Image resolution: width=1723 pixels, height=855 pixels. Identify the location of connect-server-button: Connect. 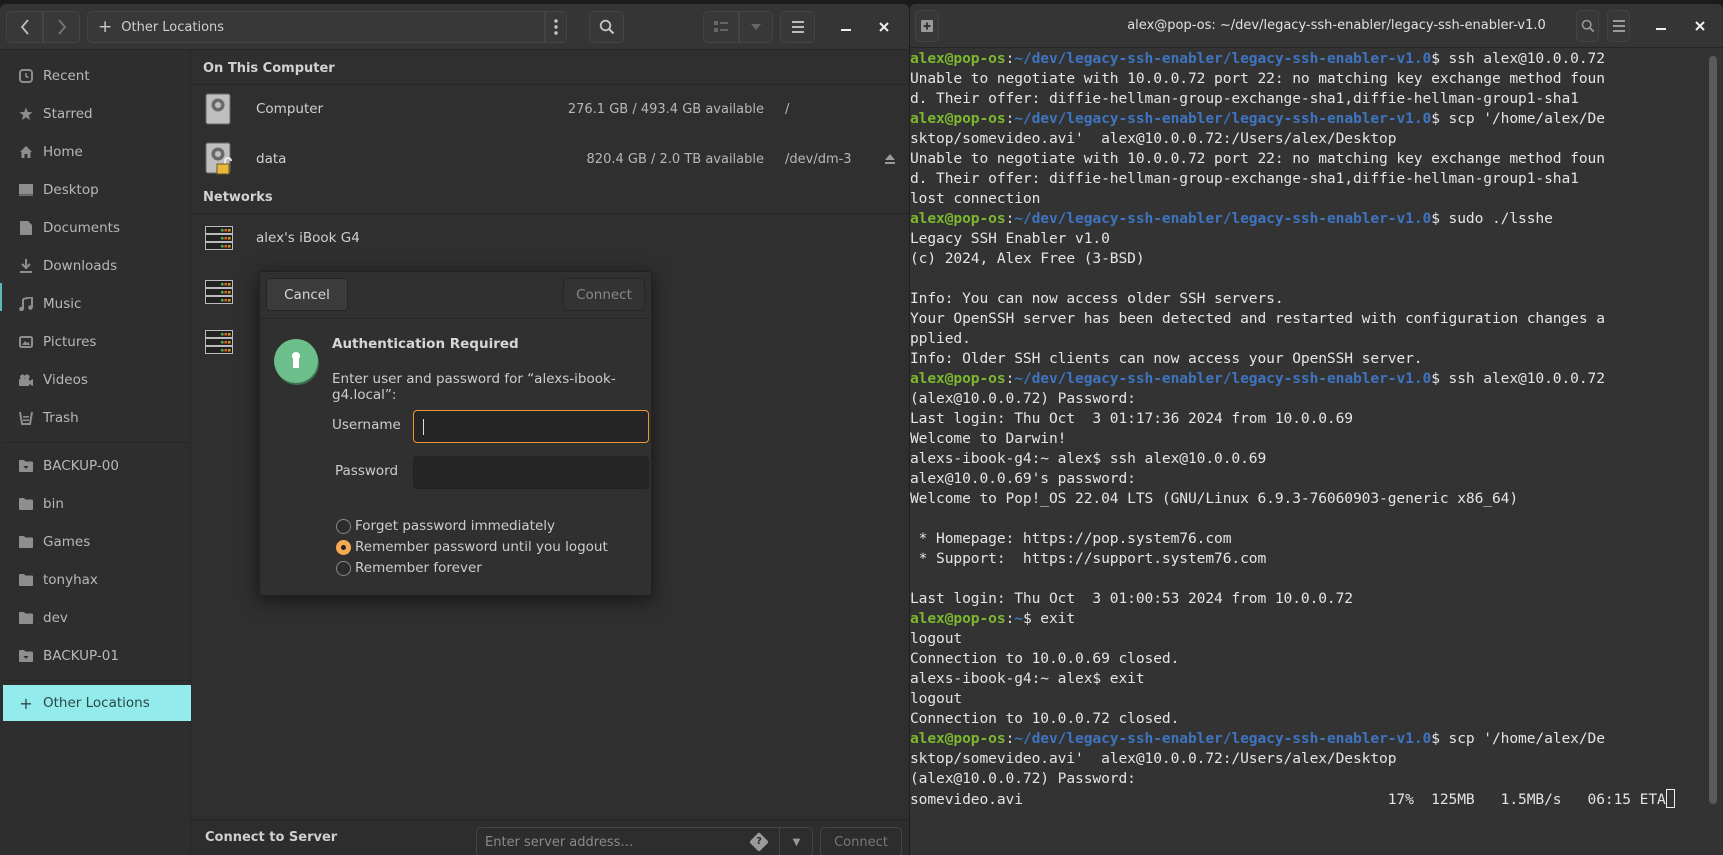
(861, 841).